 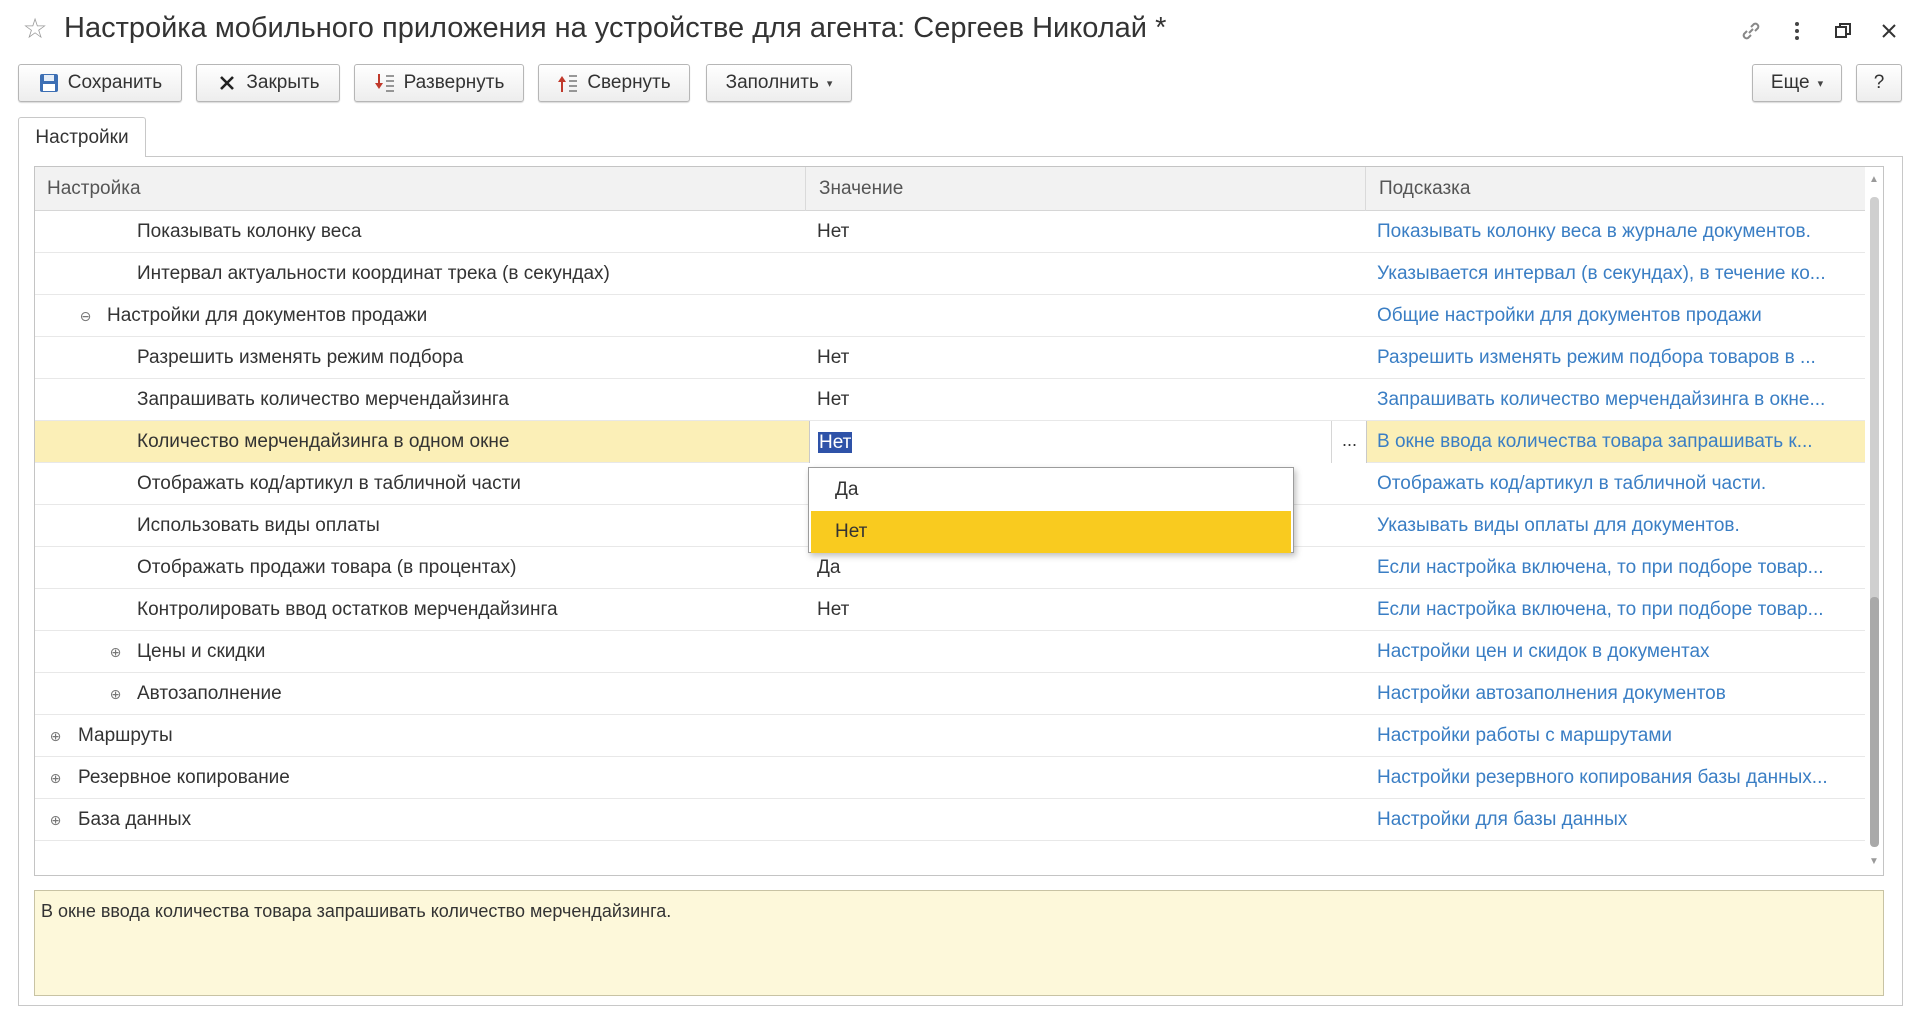 I want to click on close-button-label: Закрыть, so click(x=283, y=82).